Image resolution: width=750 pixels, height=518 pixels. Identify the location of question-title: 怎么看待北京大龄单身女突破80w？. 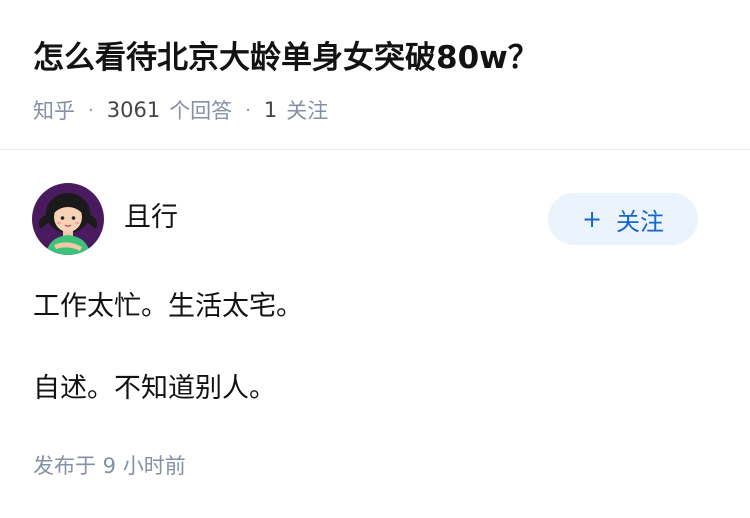
(286, 58).